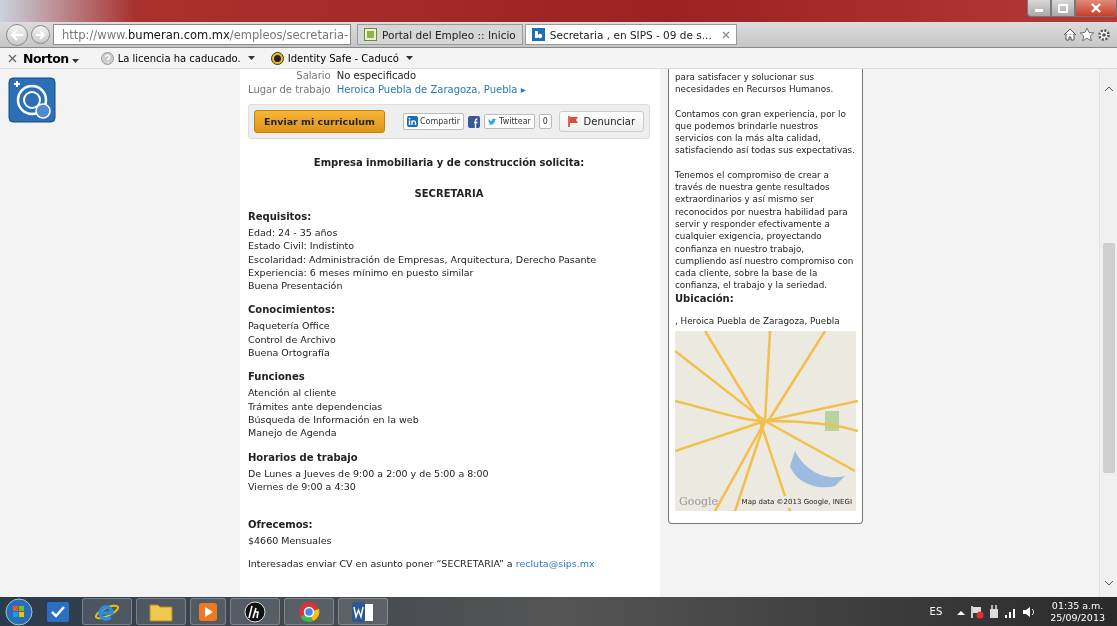 This screenshot has width=1117, height=626. I want to click on section-heading: Ofrecemos:, so click(281, 525).